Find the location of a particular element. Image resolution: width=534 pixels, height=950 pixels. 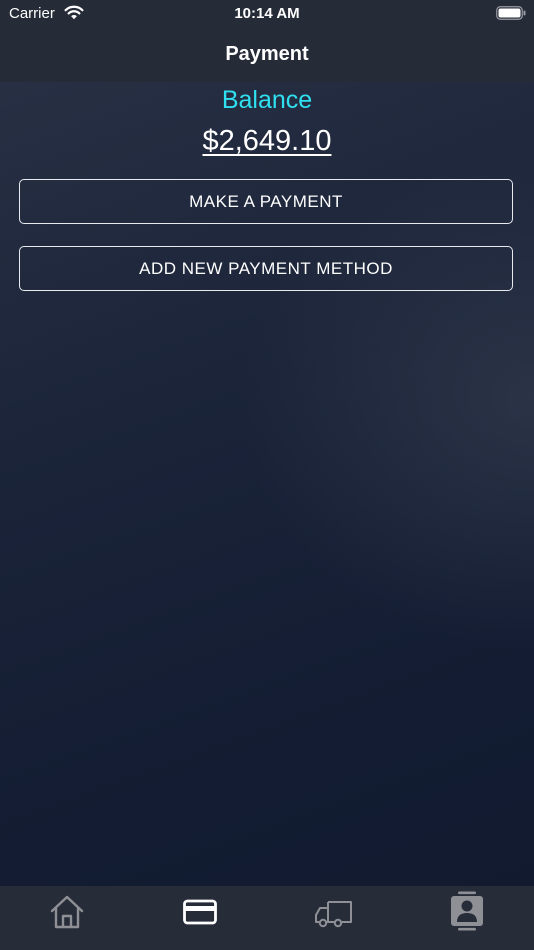

make-payment-button: MAKE A PAYMENT is located at coordinates (266, 201).